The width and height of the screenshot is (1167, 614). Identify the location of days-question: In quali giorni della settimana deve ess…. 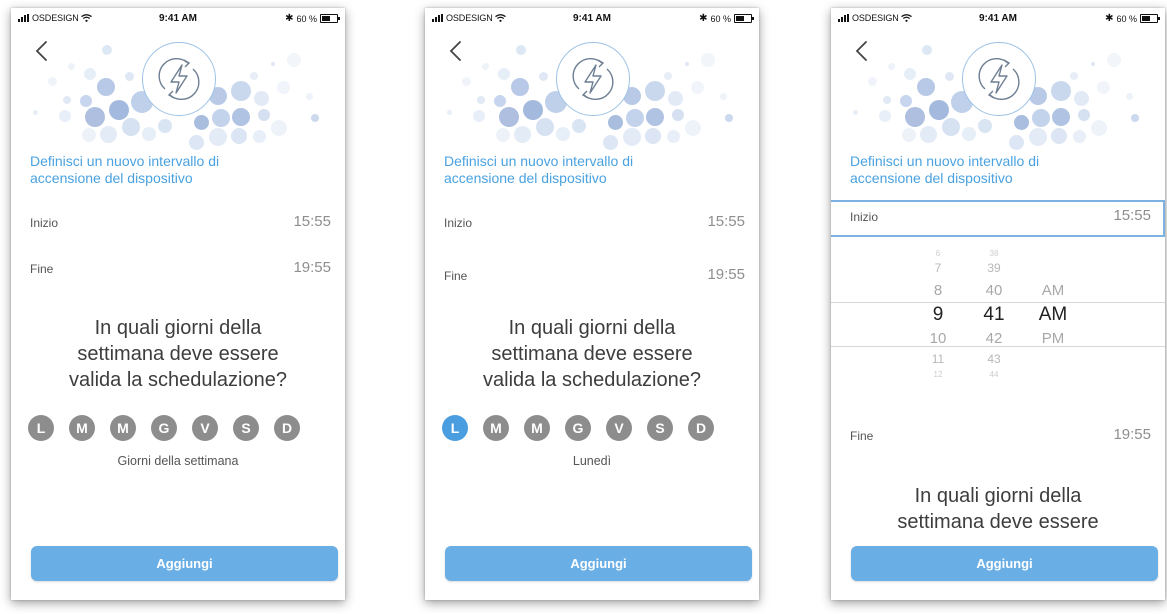
(592, 354).